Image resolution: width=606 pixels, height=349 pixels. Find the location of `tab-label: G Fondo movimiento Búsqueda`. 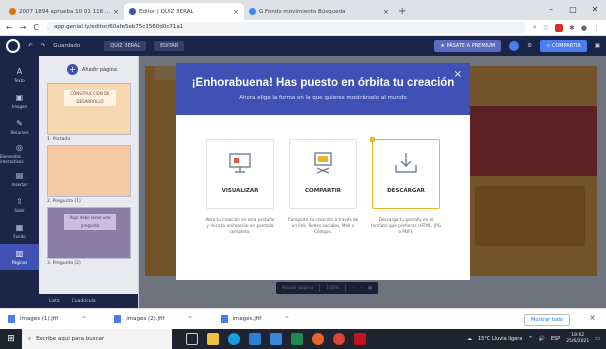

tab-label: G Fondo movimiento Búsqueda is located at coordinates (302, 11).